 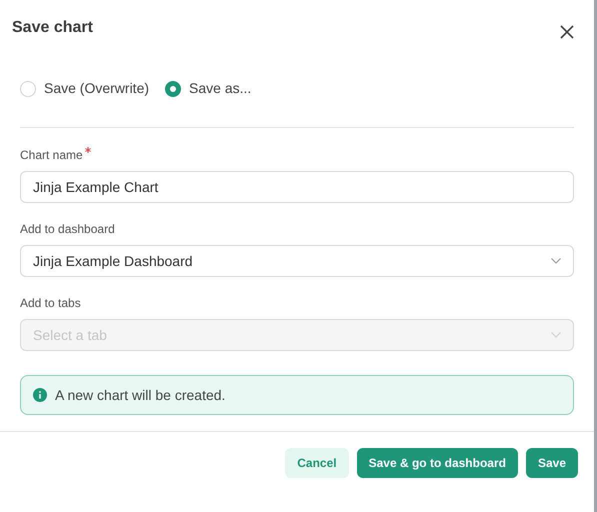 I want to click on save-button: Save & go to dashboard, so click(x=437, y=463).